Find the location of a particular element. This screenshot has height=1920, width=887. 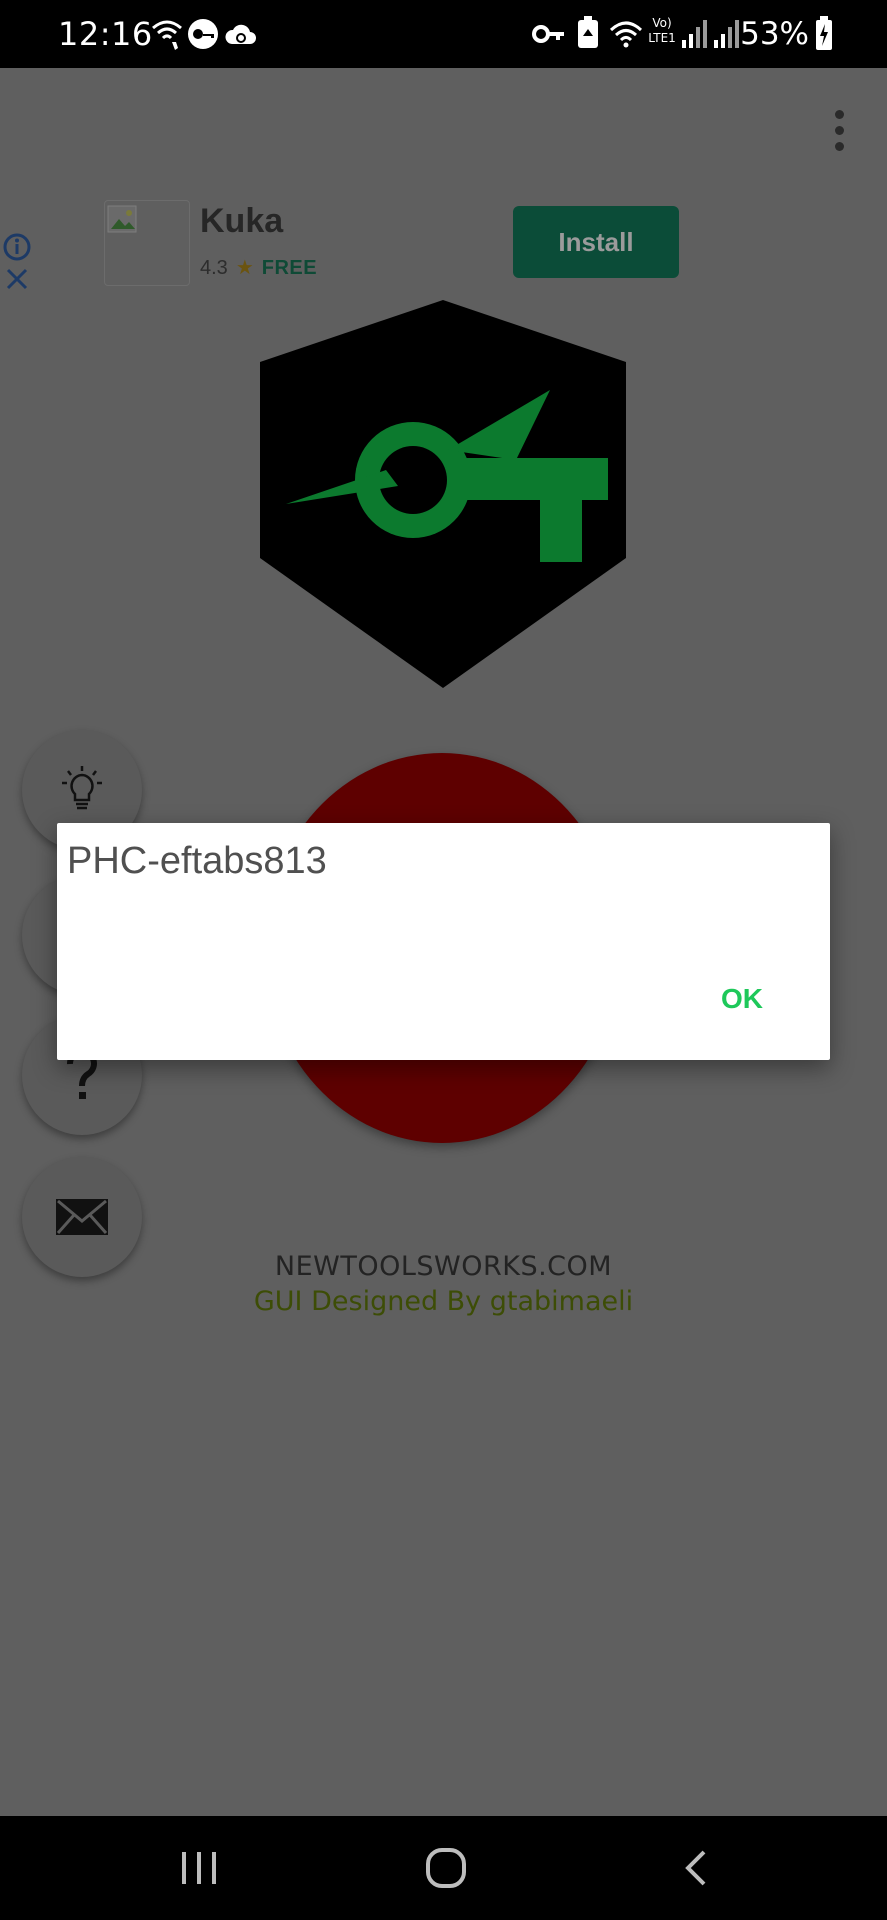

navigation-bar is located at coordinates (443, 1868).